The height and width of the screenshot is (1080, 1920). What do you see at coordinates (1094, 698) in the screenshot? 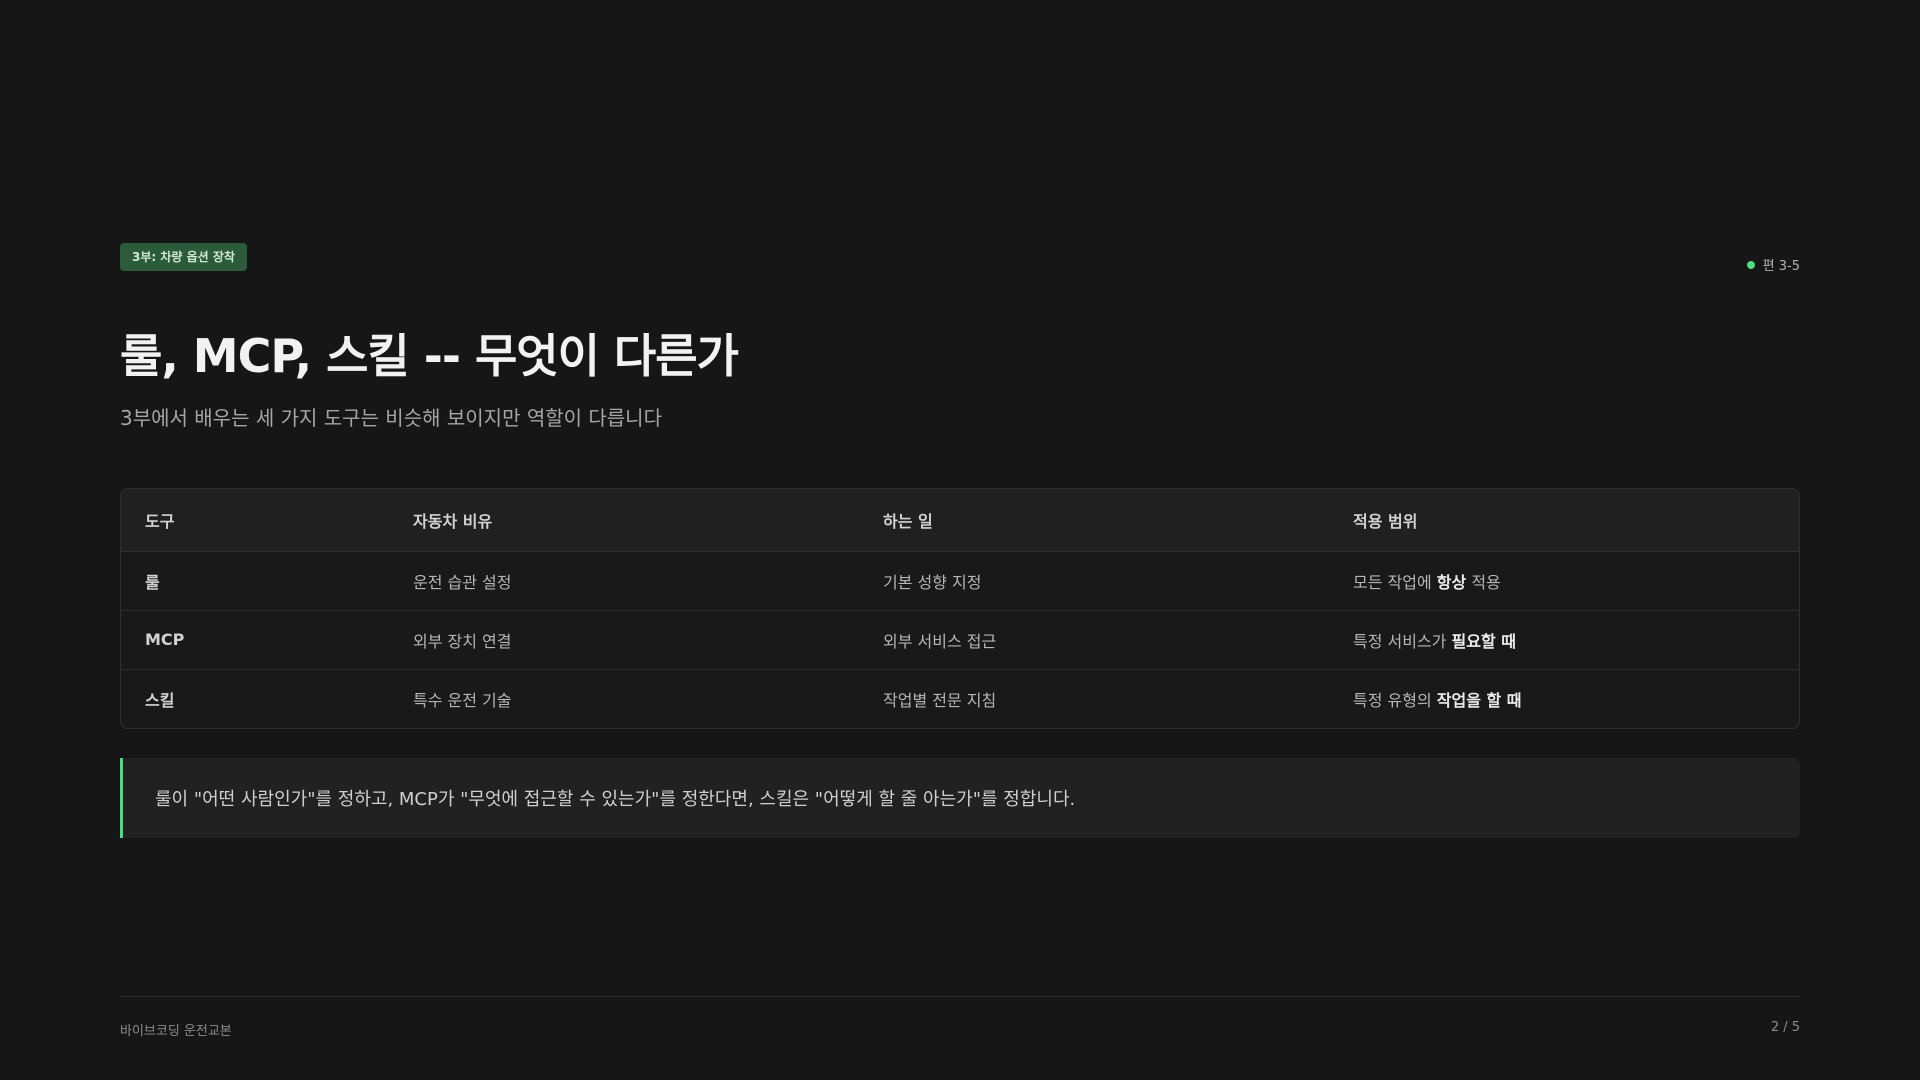
I see `cell-role: 작업별 전문 지침` at bounding box center [1094, 698].